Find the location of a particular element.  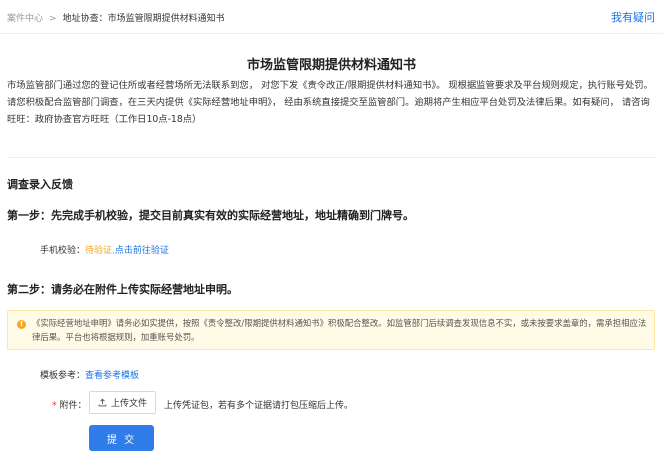

breadcrumb-root: 案件中心 is located at coordinates (25, 19).